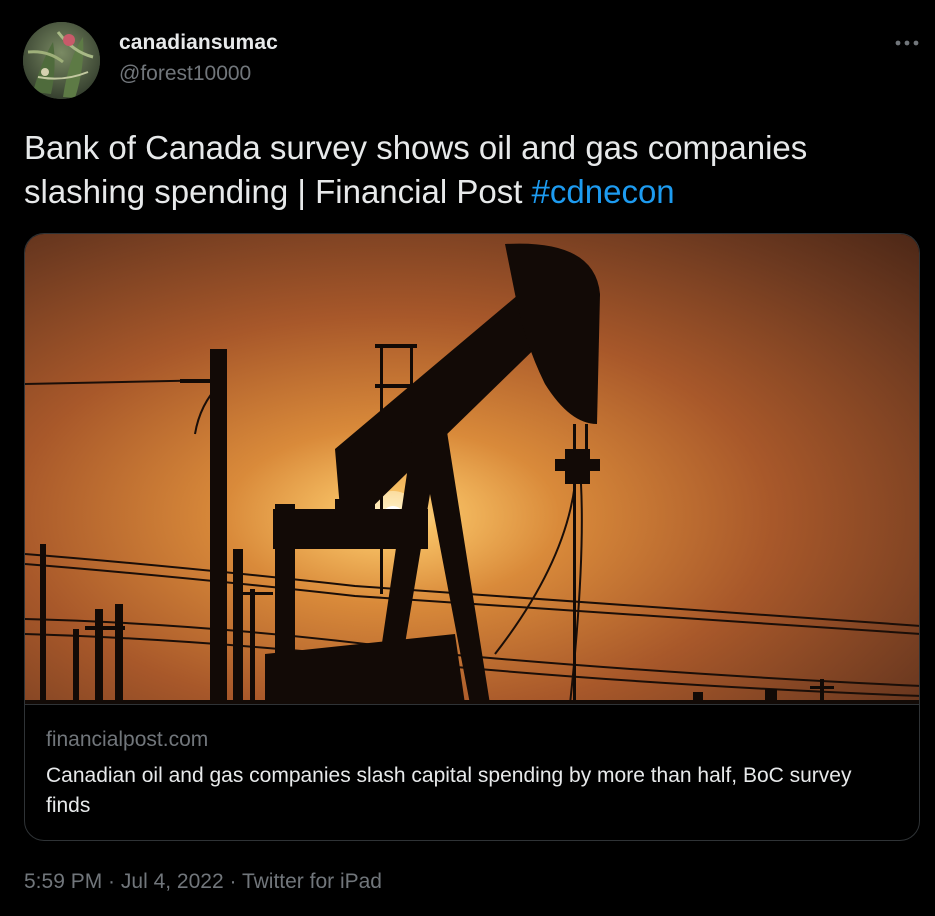  What do you see at coordinates (172, 881) in the screenshot?
I see `tweet-date: Jul 4, 2022` at bounding box center [172, 881].